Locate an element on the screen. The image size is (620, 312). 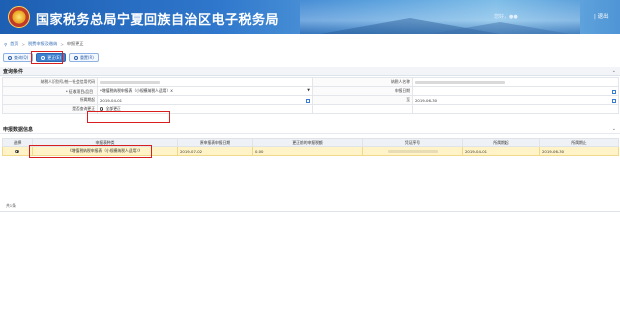
voucher-no-cell is located at coordinates (412, 151).